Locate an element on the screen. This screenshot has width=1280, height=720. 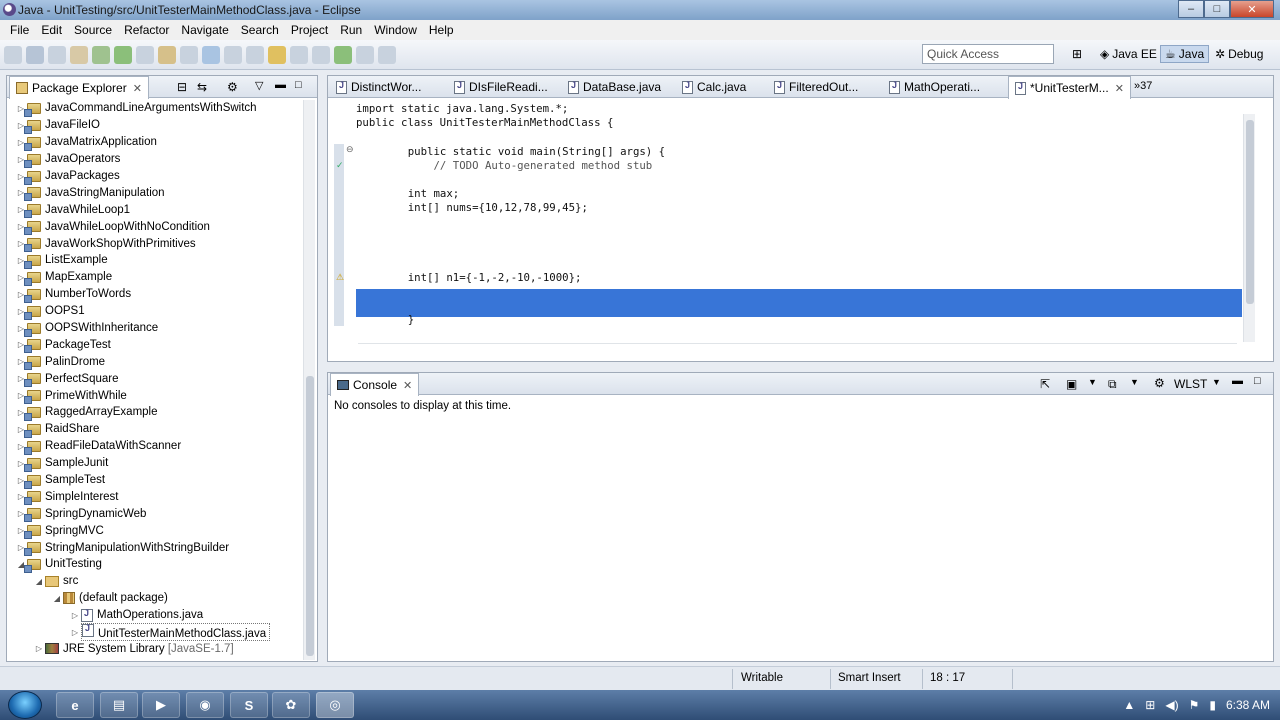
link-editor-icon: ⇆ is located at coordinates (202, 87).